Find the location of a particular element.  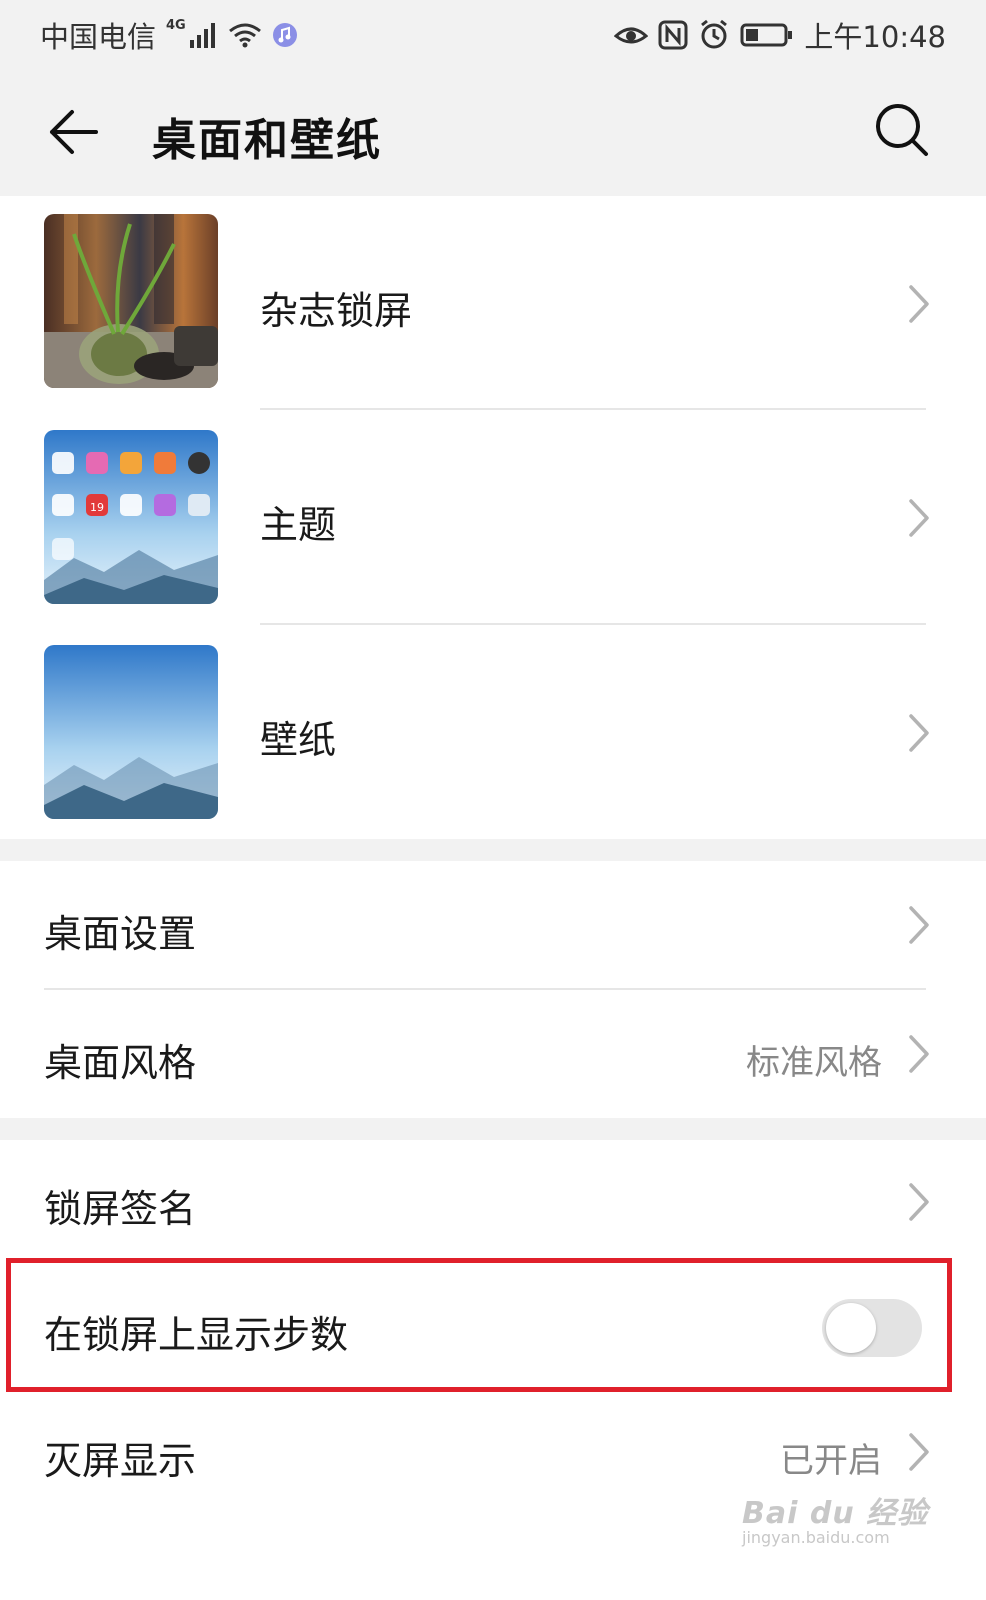

still-life-image is located at coordinates (131, 301).